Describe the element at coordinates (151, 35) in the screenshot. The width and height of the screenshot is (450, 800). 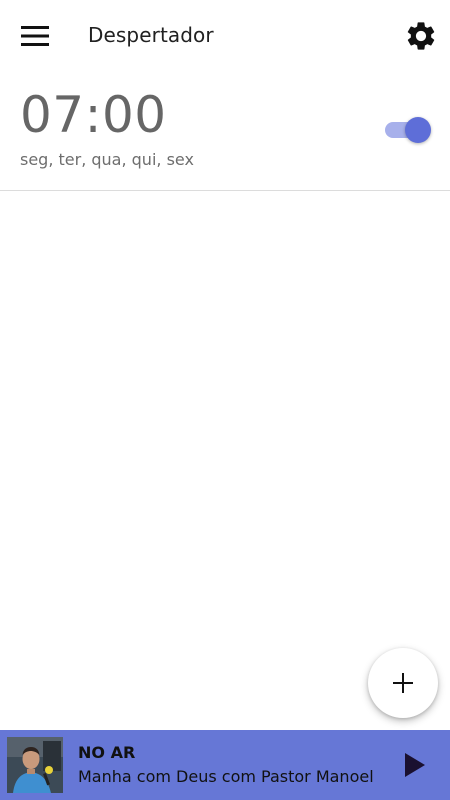
I see `page-title: Despertador` at that location.